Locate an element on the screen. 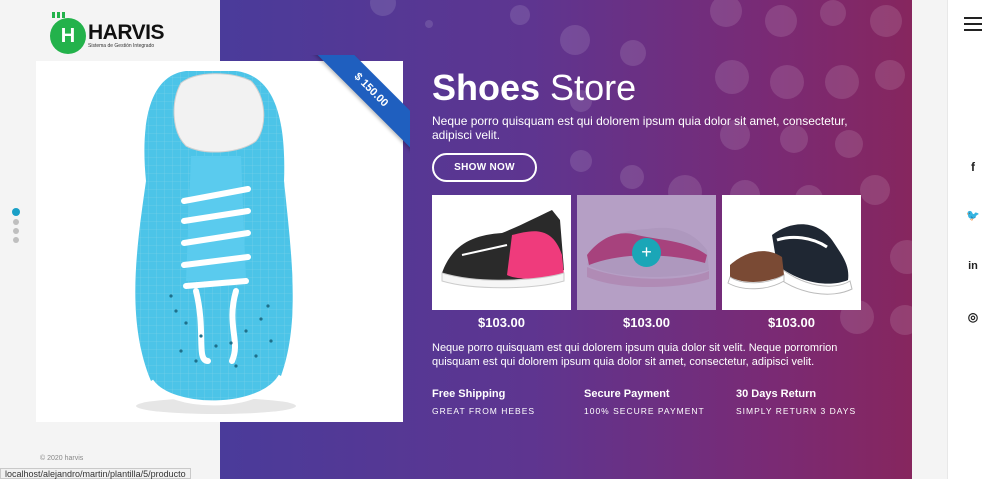  sneaker-pink-icon is located at coordinates (503, 249).